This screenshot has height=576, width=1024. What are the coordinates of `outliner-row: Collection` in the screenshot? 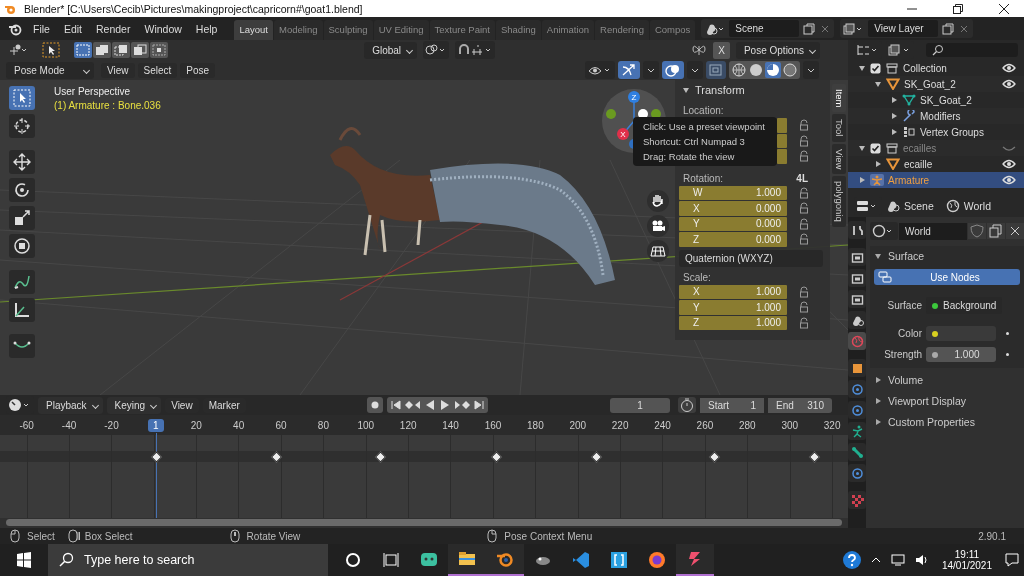 It's located at (936, 68).